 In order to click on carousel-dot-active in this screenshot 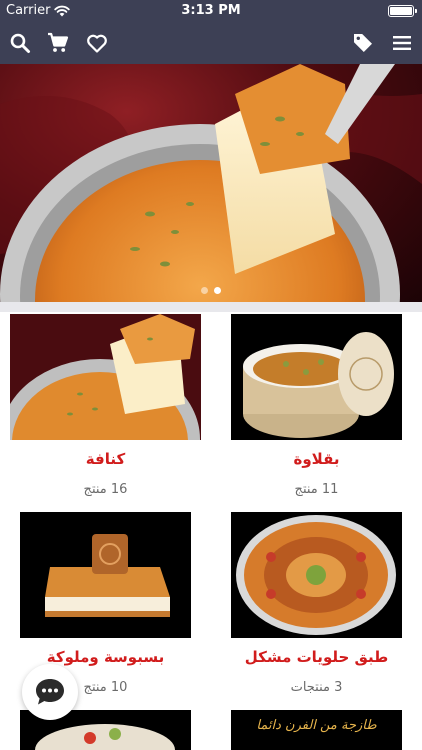, I will do `click(217, 290)`.